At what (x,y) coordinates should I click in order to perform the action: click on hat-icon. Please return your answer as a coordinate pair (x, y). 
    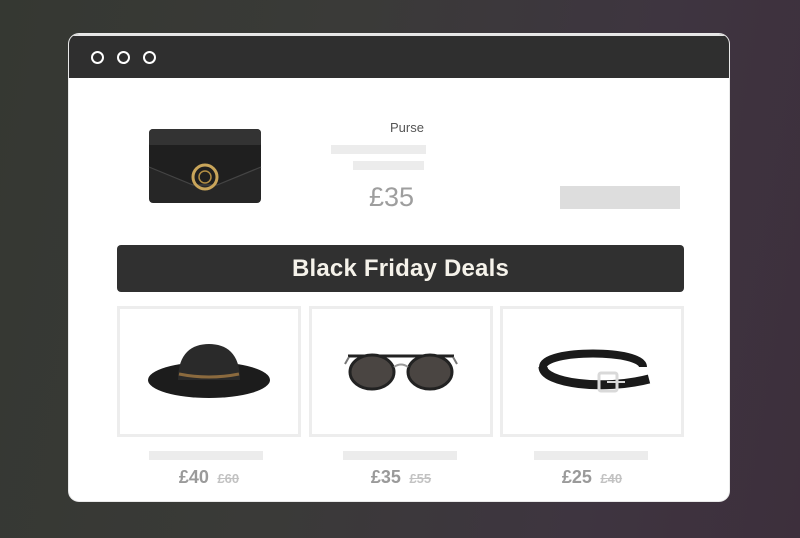
    Looking at the image, I should click on (209, 371).